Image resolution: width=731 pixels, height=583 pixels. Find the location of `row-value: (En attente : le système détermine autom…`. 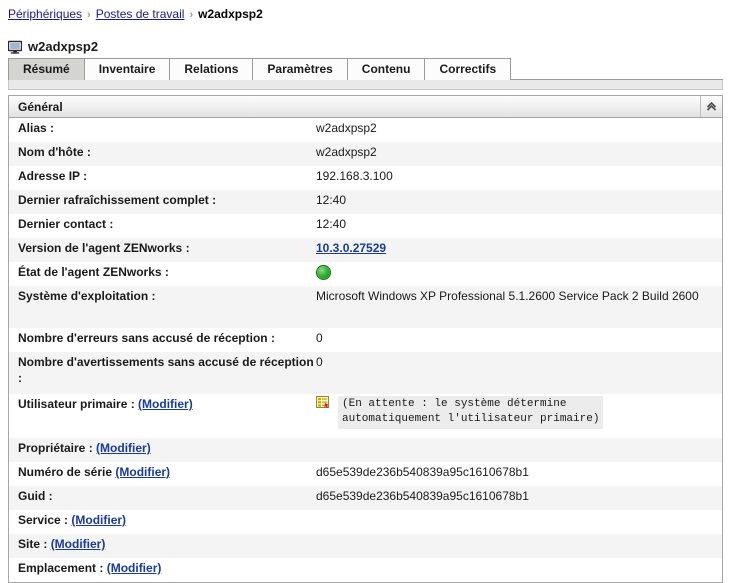

row-value: (En attente : le système détermine autom… is located at coordinates (519, 412).